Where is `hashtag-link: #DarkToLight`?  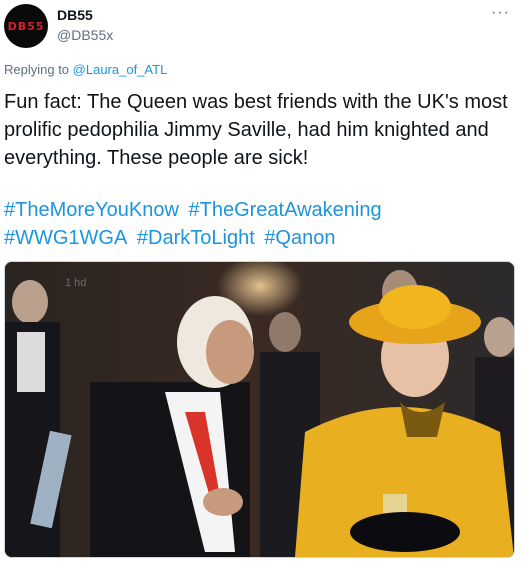
hashtag-link: #DarkToLight is located at coordinates (196, 238).